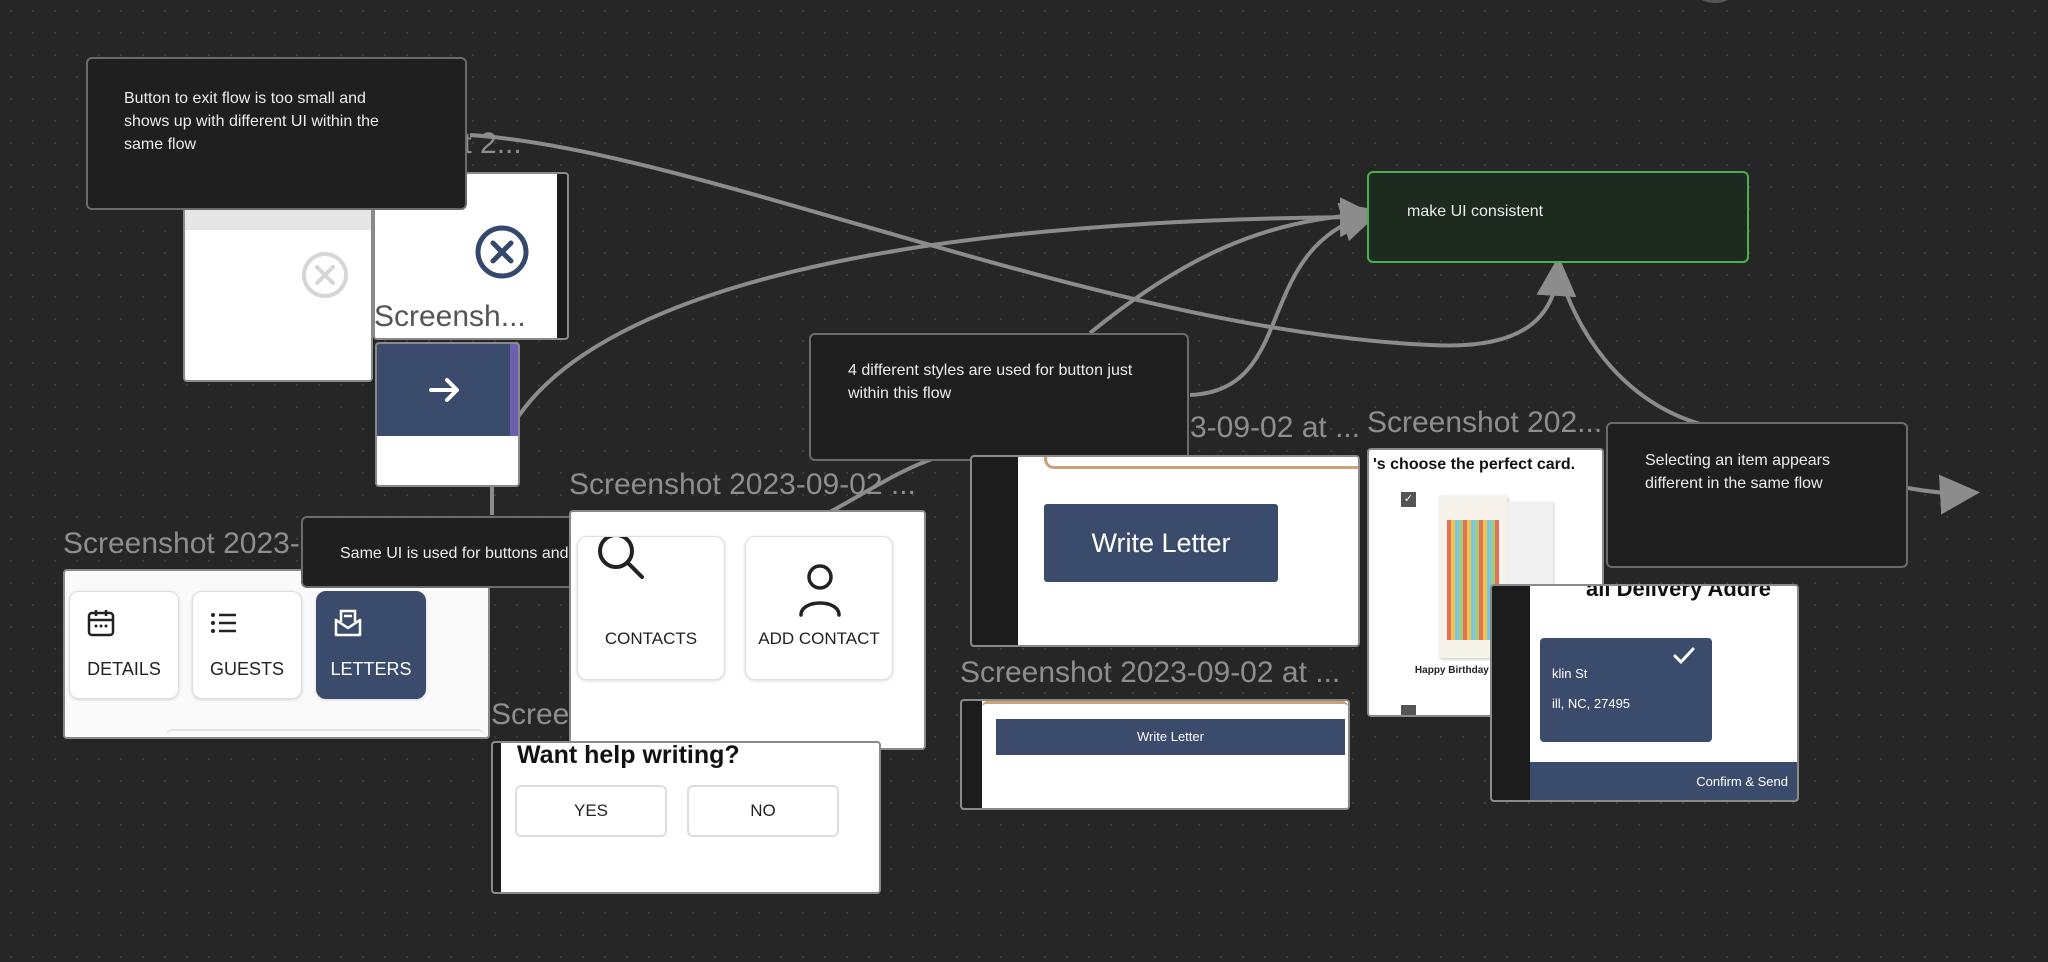 The width and height of the screenshot is (2048, 962). Describe the element at coordinates (819, 638) in the screenshot. I see `add-contact-label: ADD CONTACT` at that location.